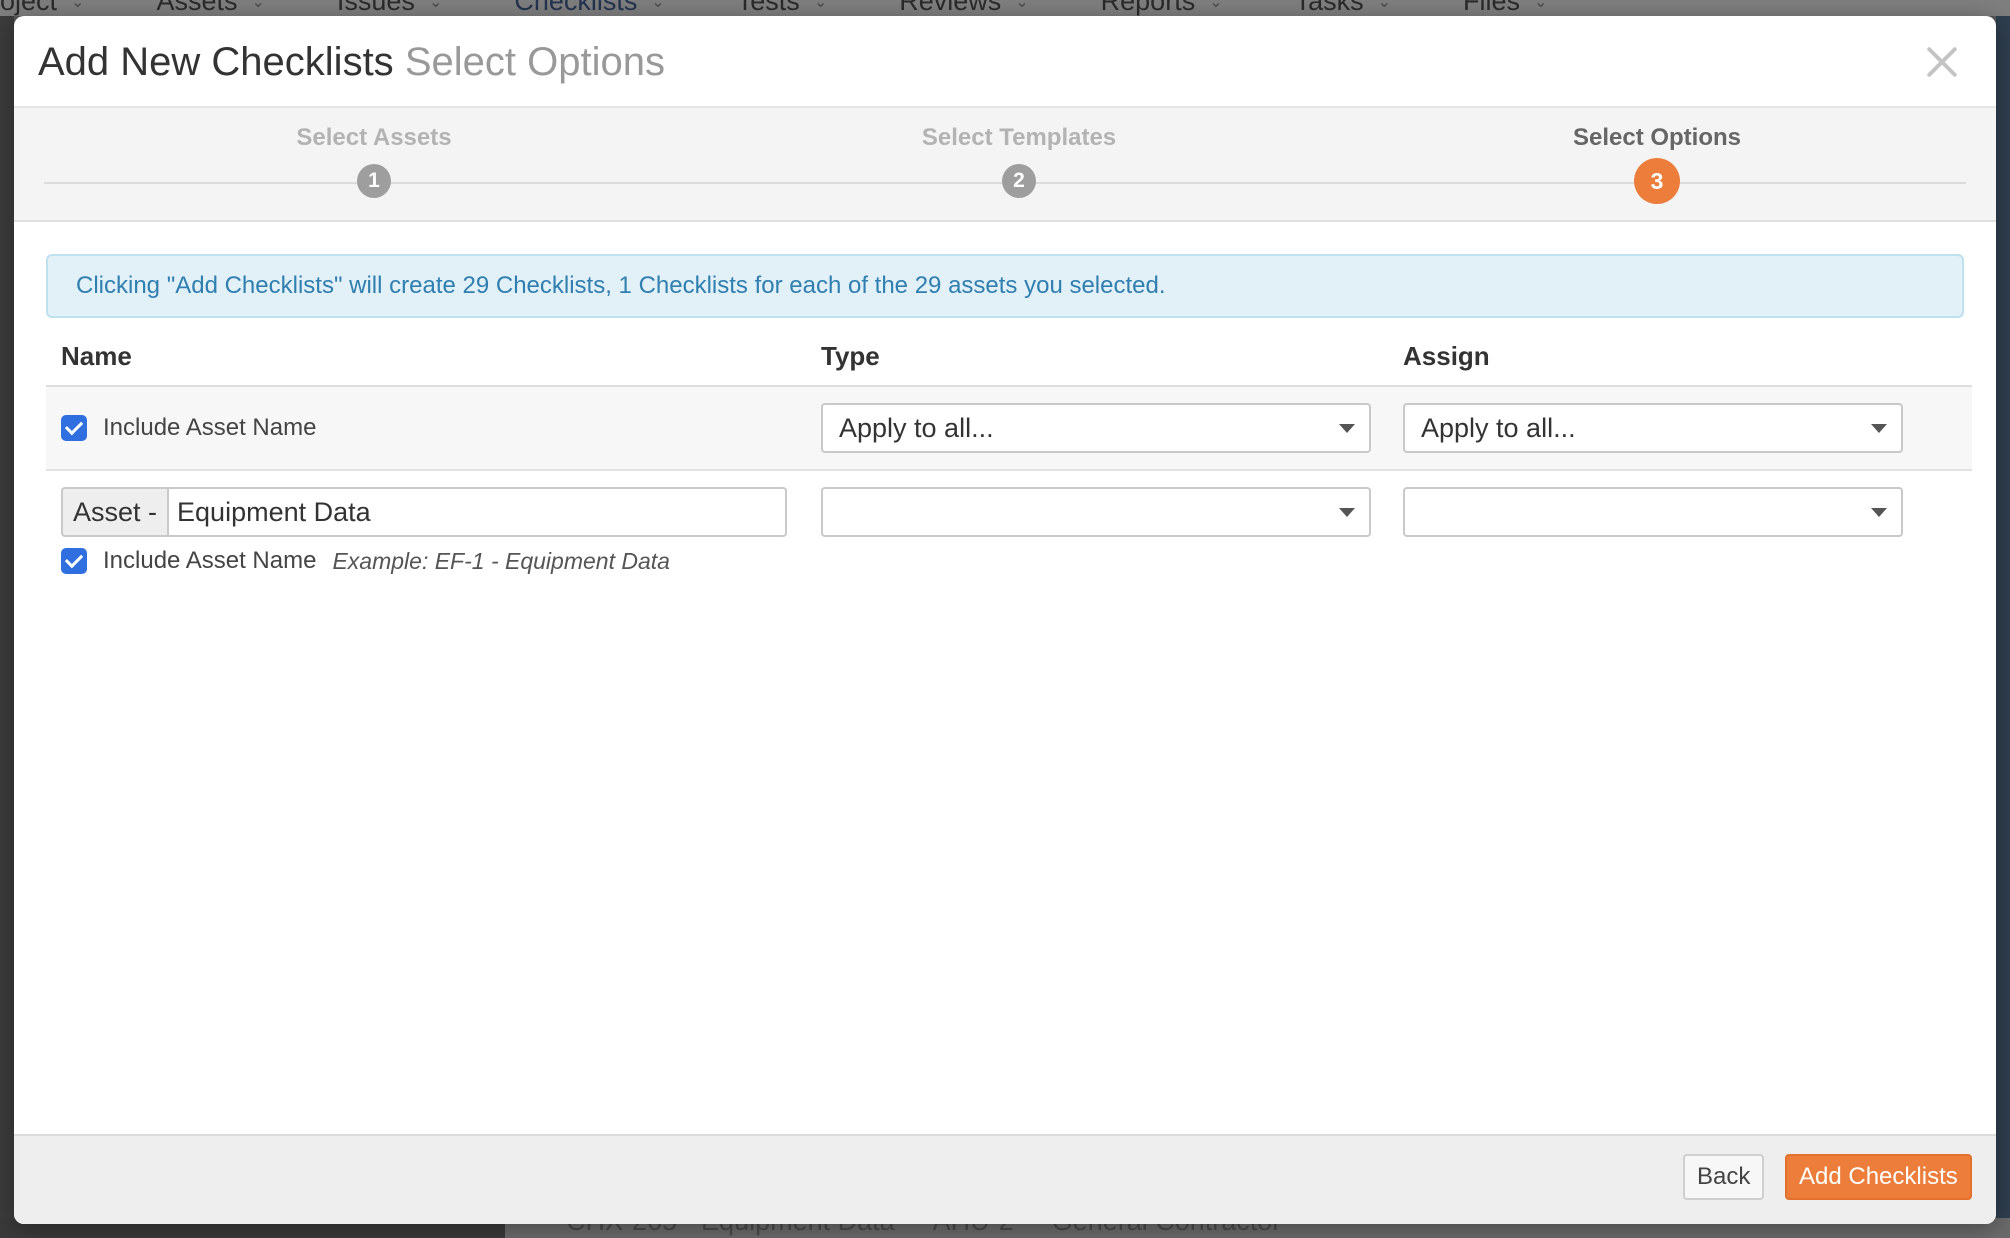  What do you see at coordinates (216, 62) in the screenshot?
I see `modal-title-main: Add New Checklists` at bounding box center [216, 62].